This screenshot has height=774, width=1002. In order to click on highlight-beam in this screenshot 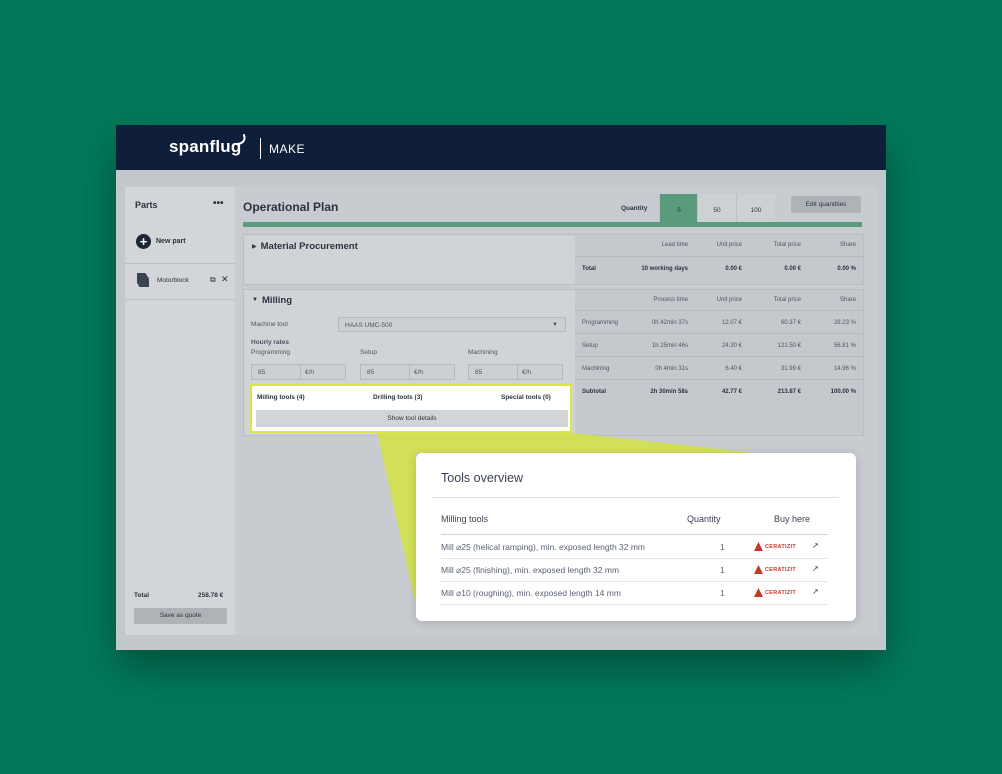, I will do `click(566, 519)`.